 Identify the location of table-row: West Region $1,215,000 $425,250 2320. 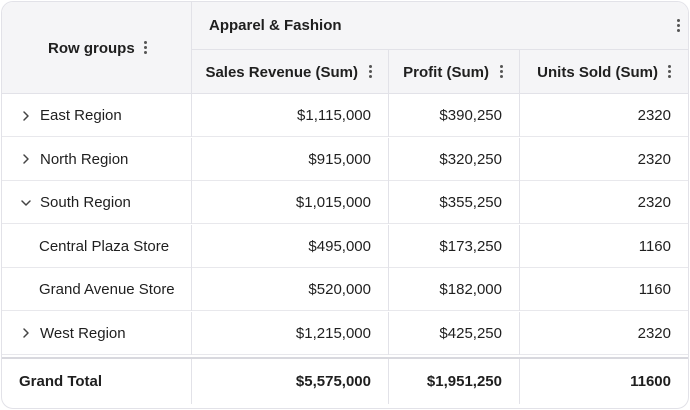
(345, 333).